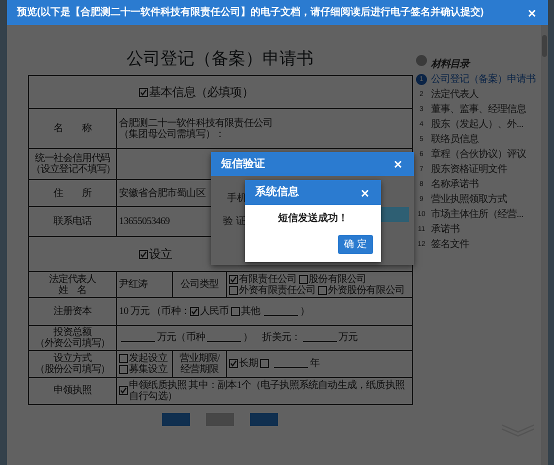  Describe the element at coordinates (162, 193) in the screenshot. I see `field-value: 安徽省合肥市蜀山区` at that location.